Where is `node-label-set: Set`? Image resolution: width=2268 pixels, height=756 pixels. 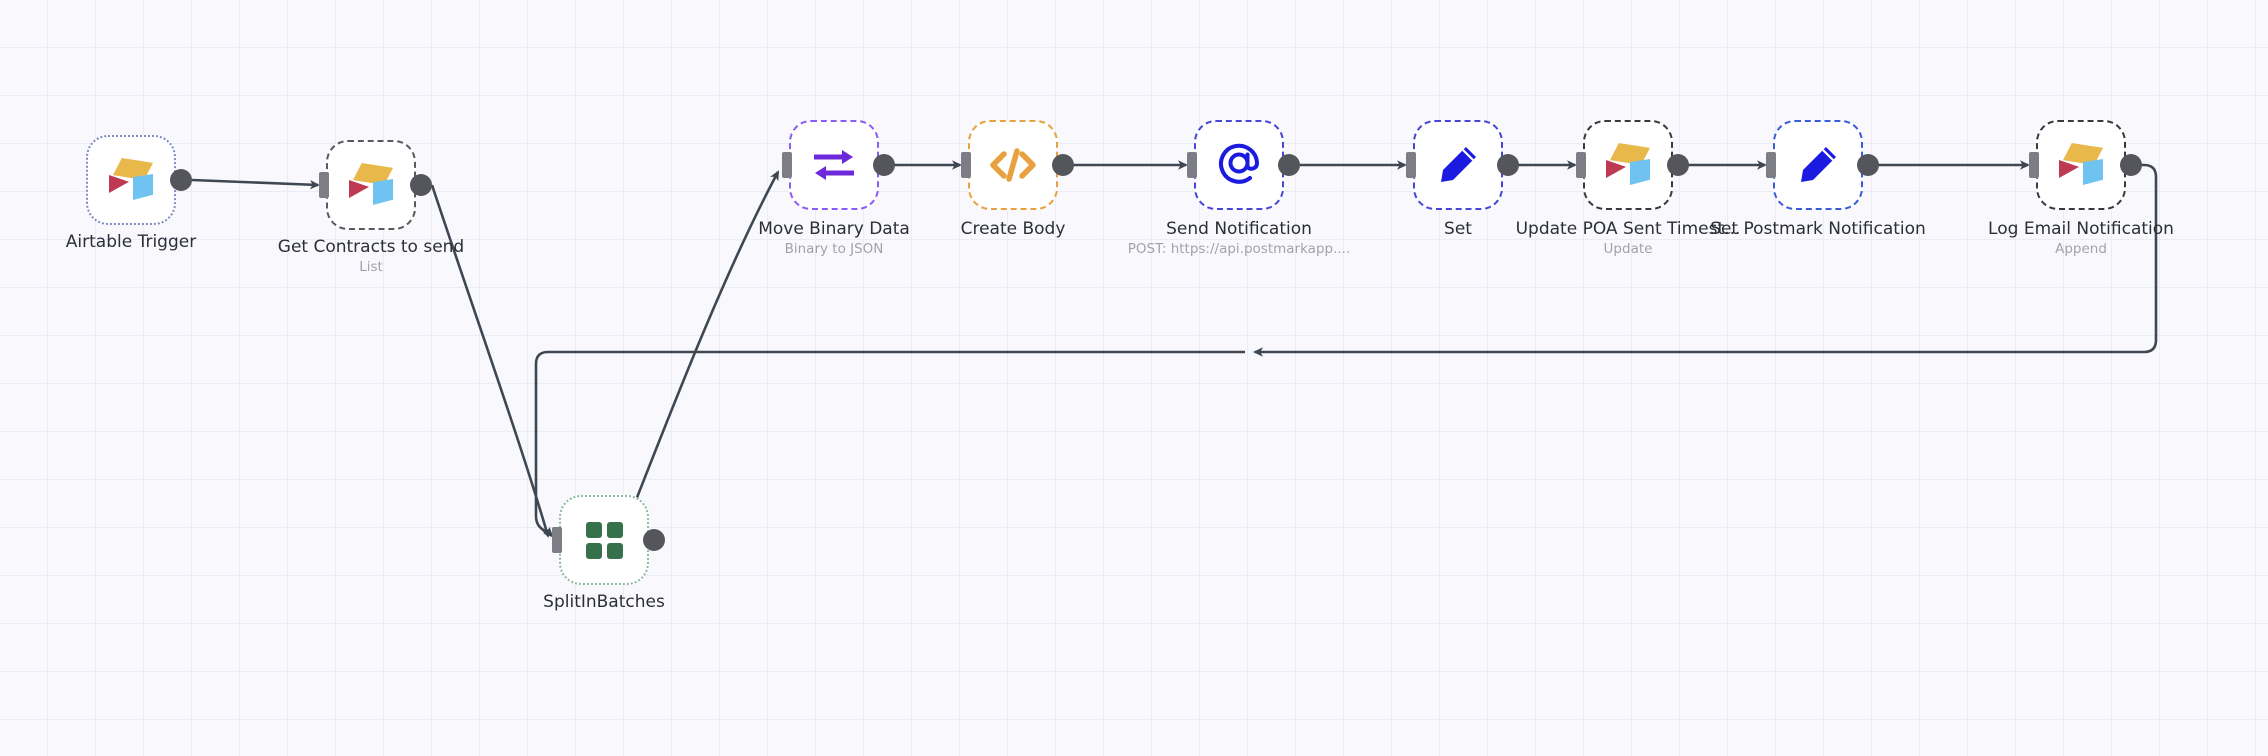
node-label-set: Set is located at coordinates (1458, 229).